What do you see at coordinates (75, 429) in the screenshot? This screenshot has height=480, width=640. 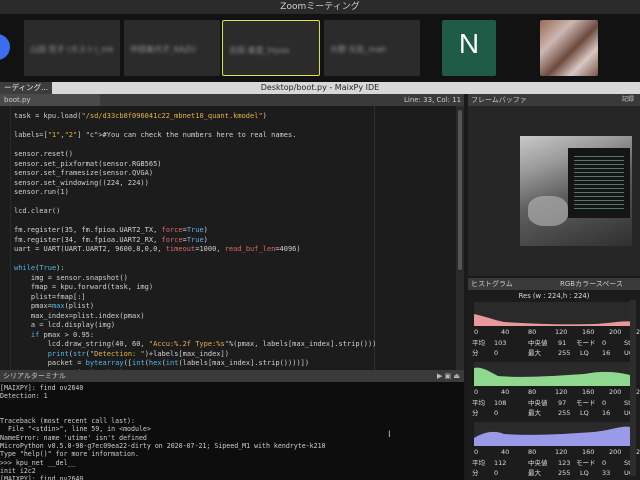 I see `terminal-line: File "<stdin>", line 59, in <module>` at bounding box center [75, 429].